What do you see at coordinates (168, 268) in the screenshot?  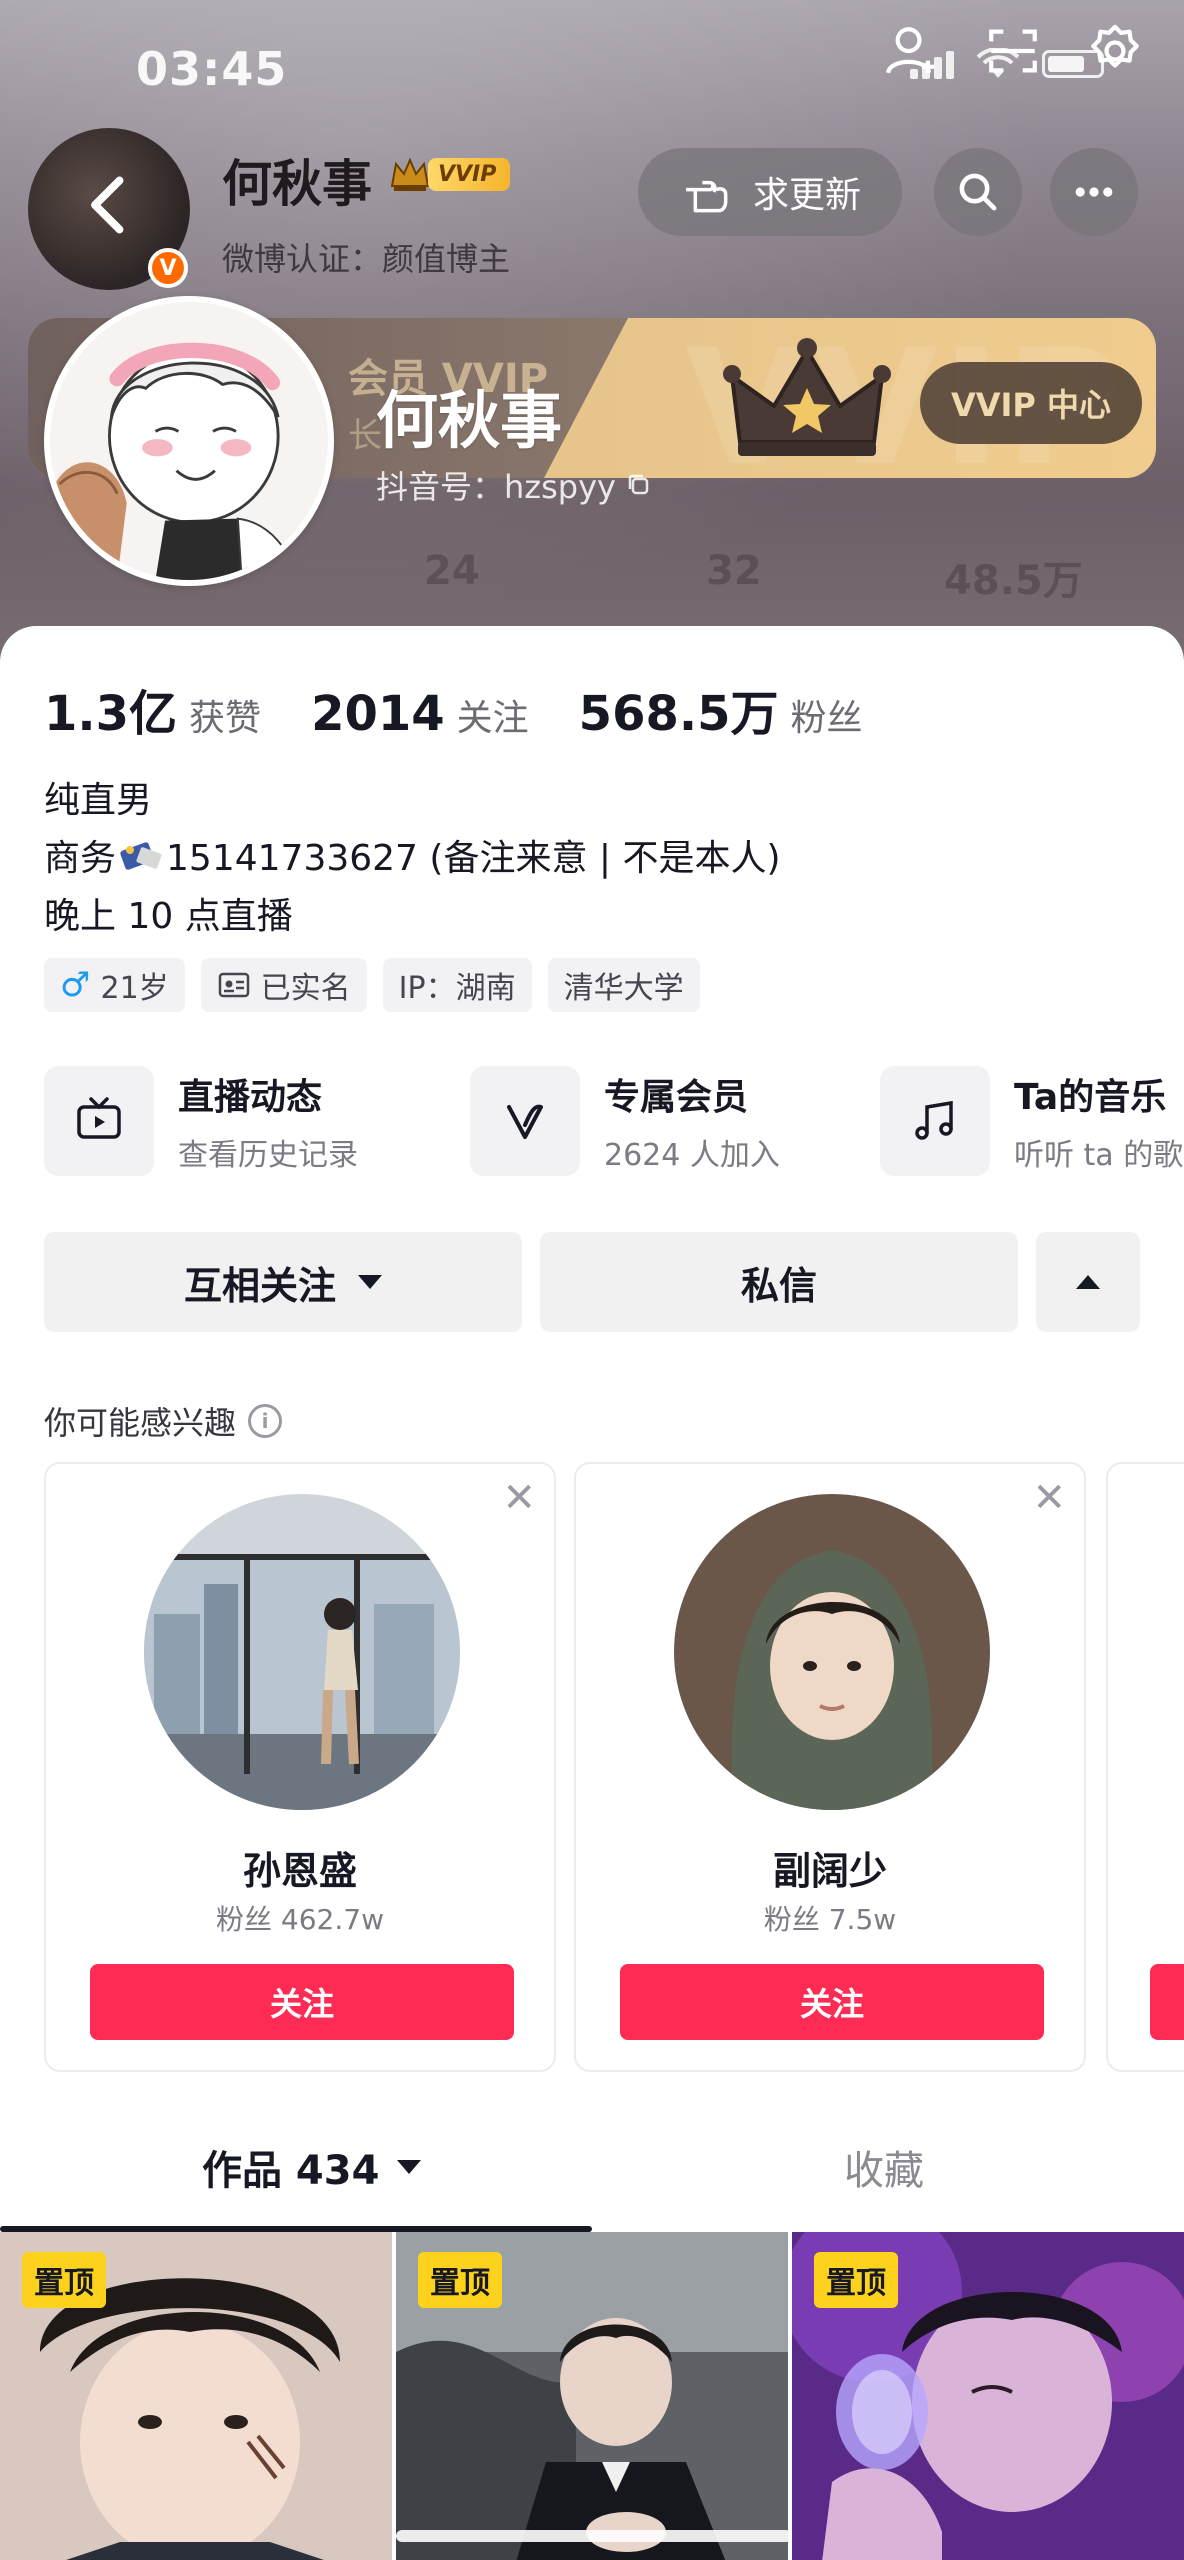 I see `verified-badge: V` at bounding box center [168, 268].